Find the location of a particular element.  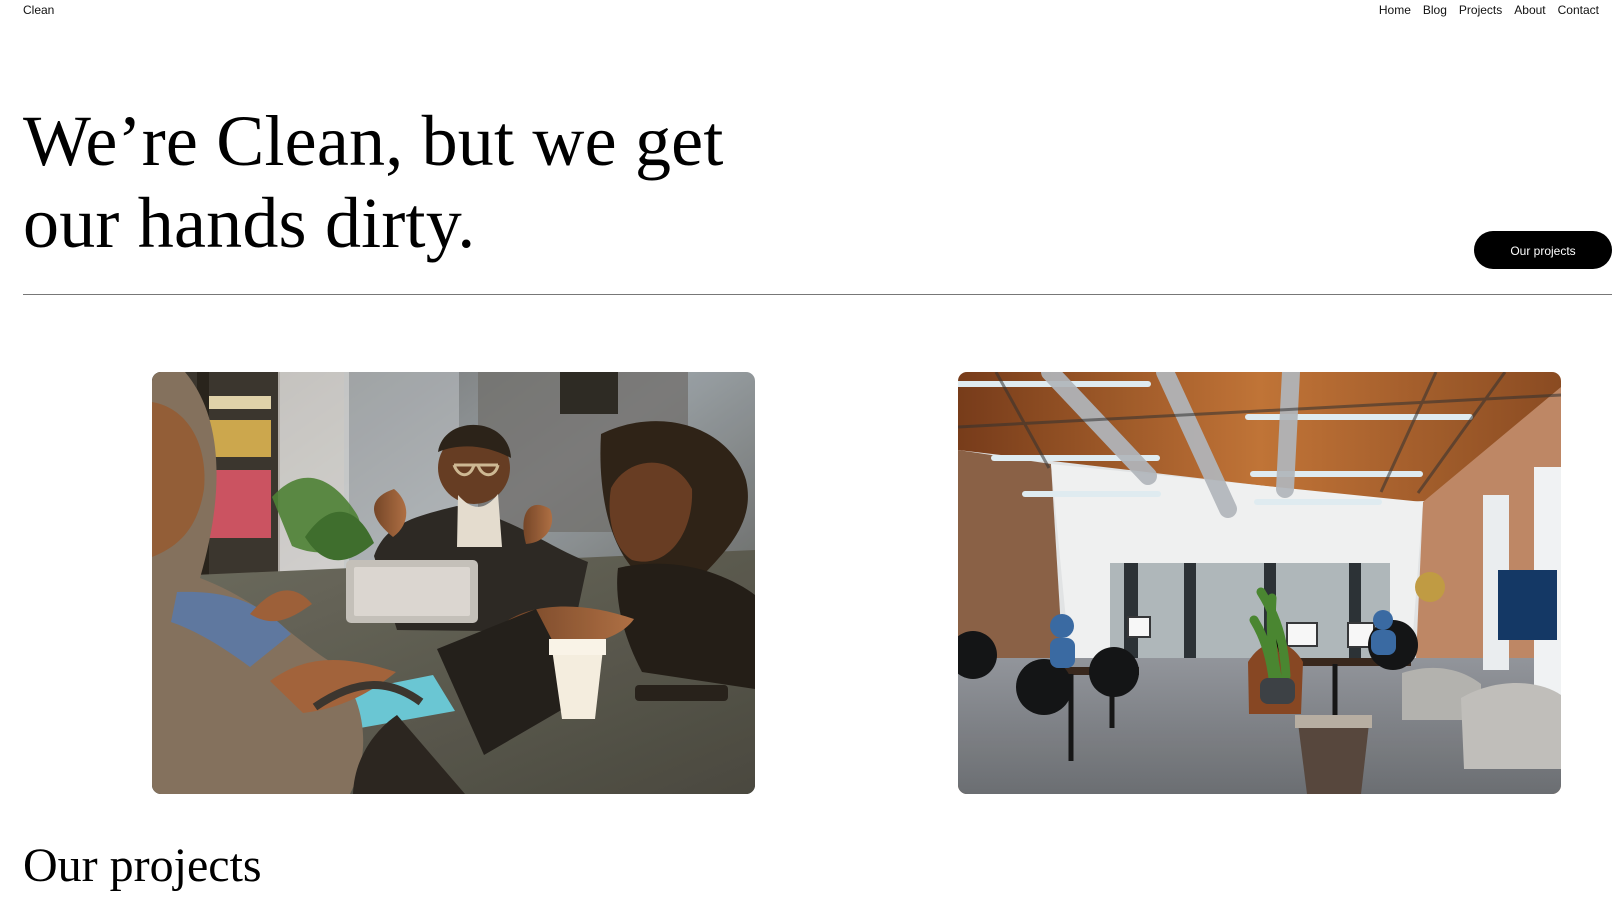

projects-section-title: Our projects is located at coordinates (142, 865).